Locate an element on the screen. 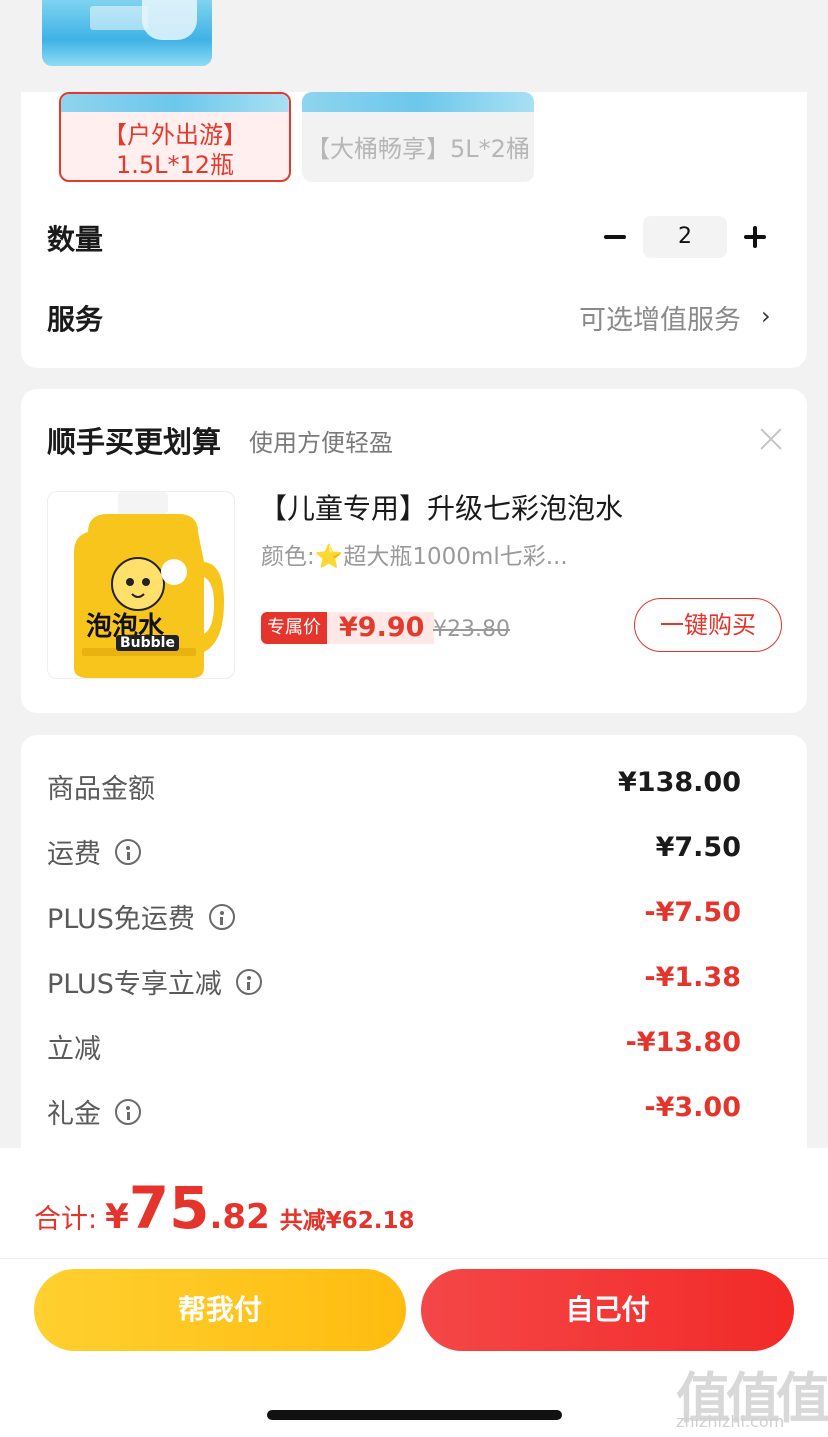  total-saved: 共减¥62.18 is located at coordinates (347, 1221).